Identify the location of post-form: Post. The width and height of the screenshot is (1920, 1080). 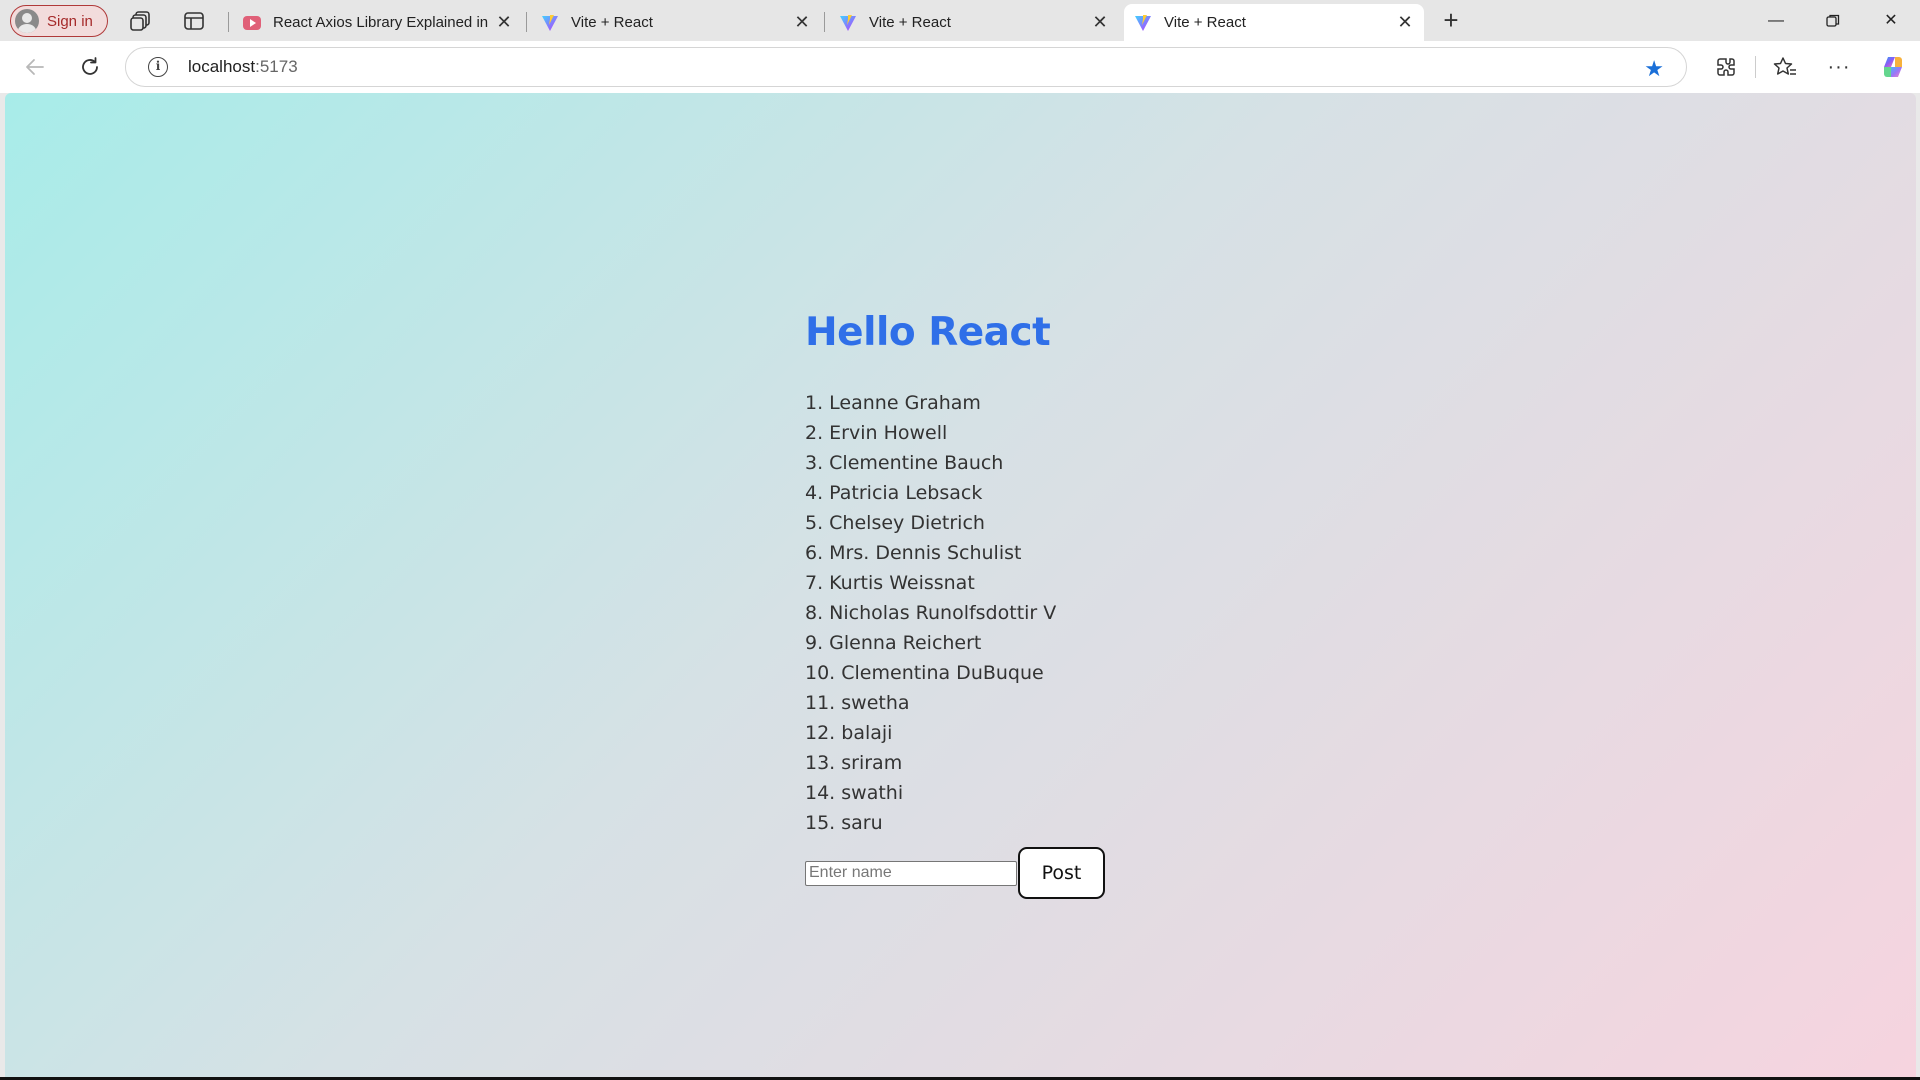
(1105, 873).